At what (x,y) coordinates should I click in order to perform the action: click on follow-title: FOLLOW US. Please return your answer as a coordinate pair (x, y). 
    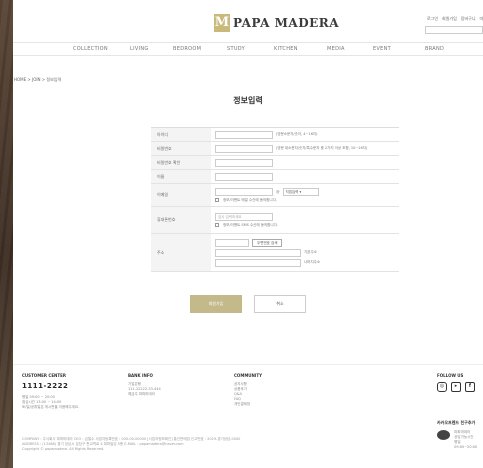
    Looking at the image, I should click on (450, 375).